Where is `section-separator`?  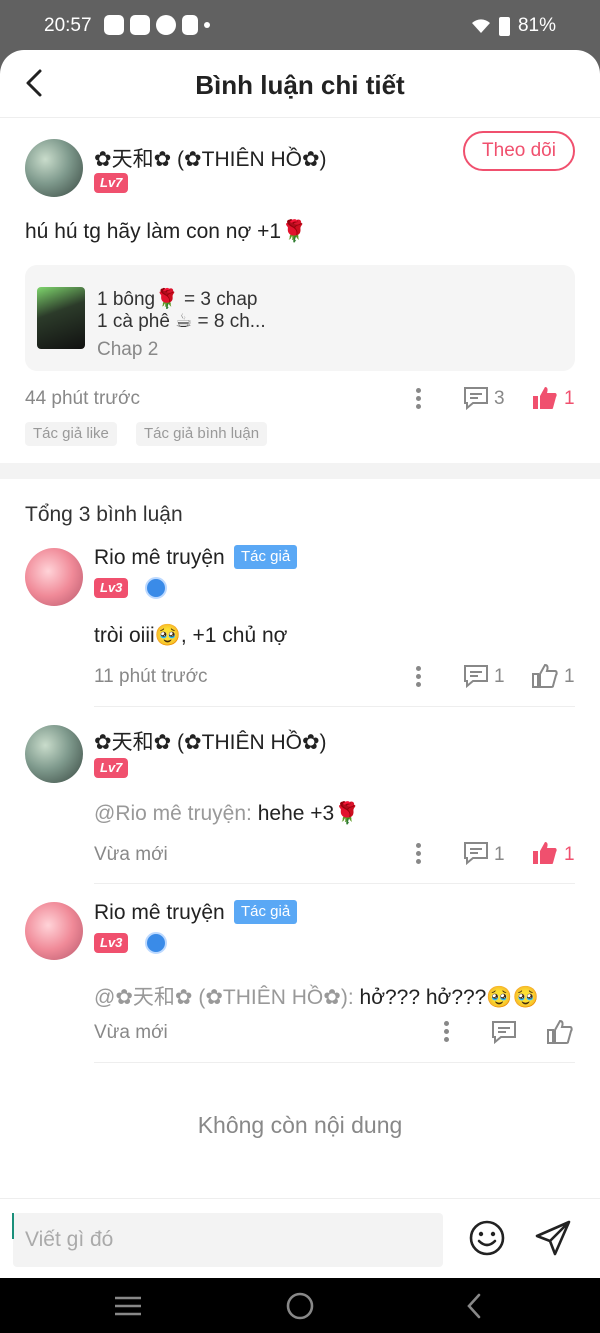
section-separator is located at coordinates (300, 471).